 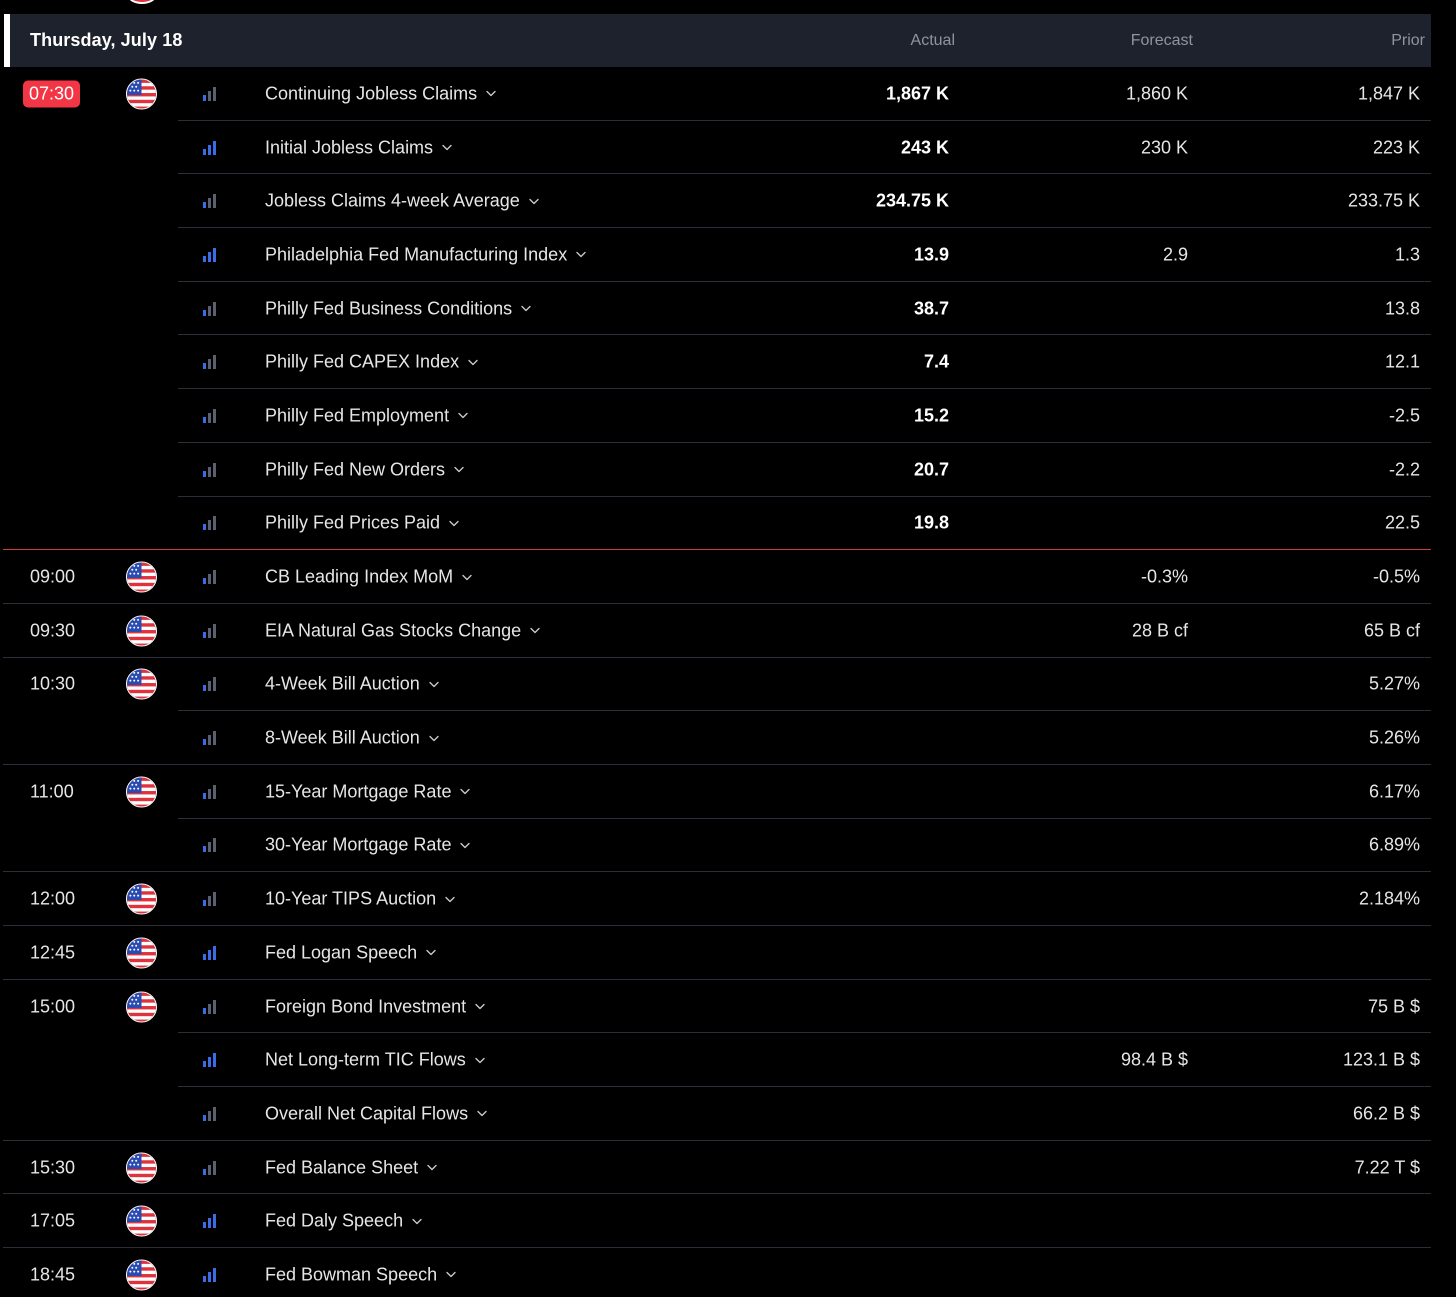 I want to click on table-row: 12:45 Fed Logan Speech, so click(x=728, y=953).